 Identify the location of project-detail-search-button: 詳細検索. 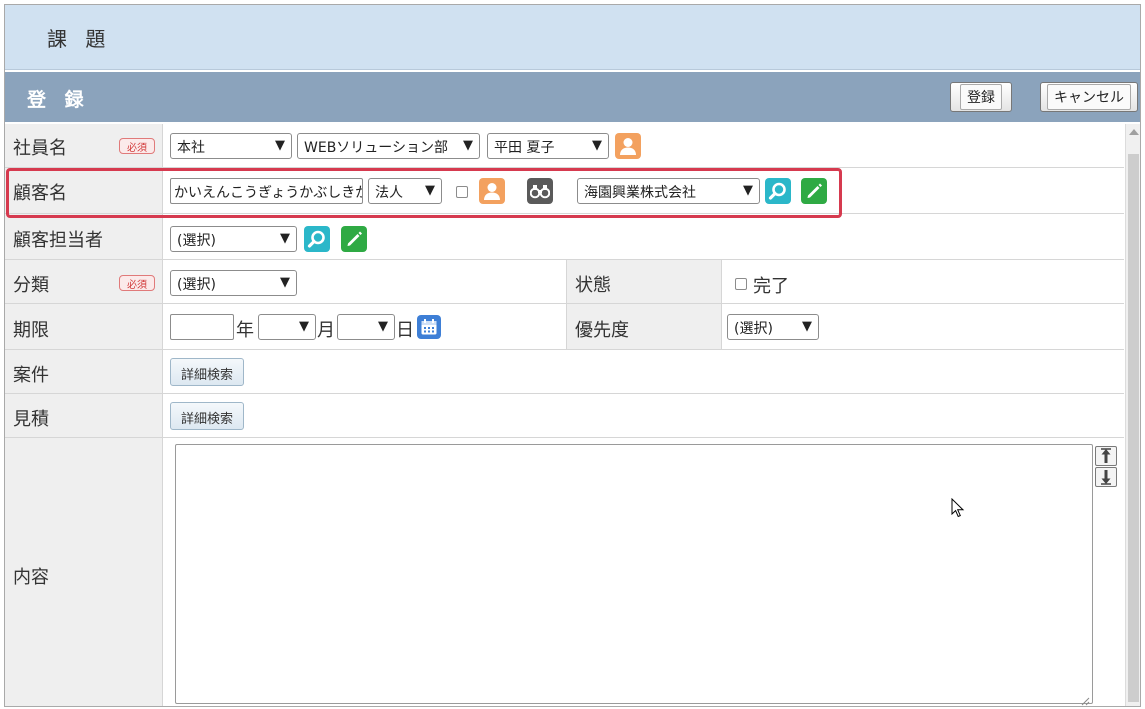
(207, 372).